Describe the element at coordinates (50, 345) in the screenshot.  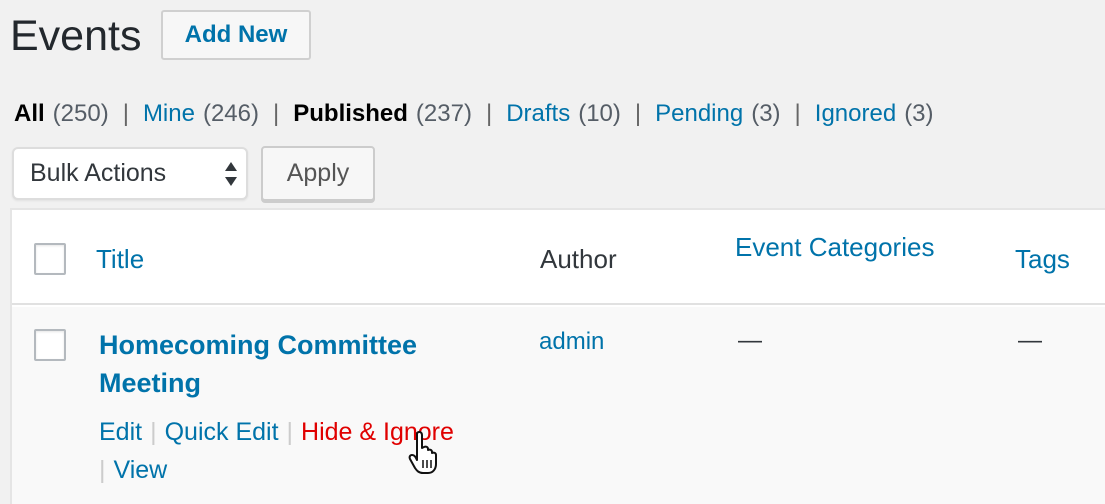
I see `row-checkbox` at that location.